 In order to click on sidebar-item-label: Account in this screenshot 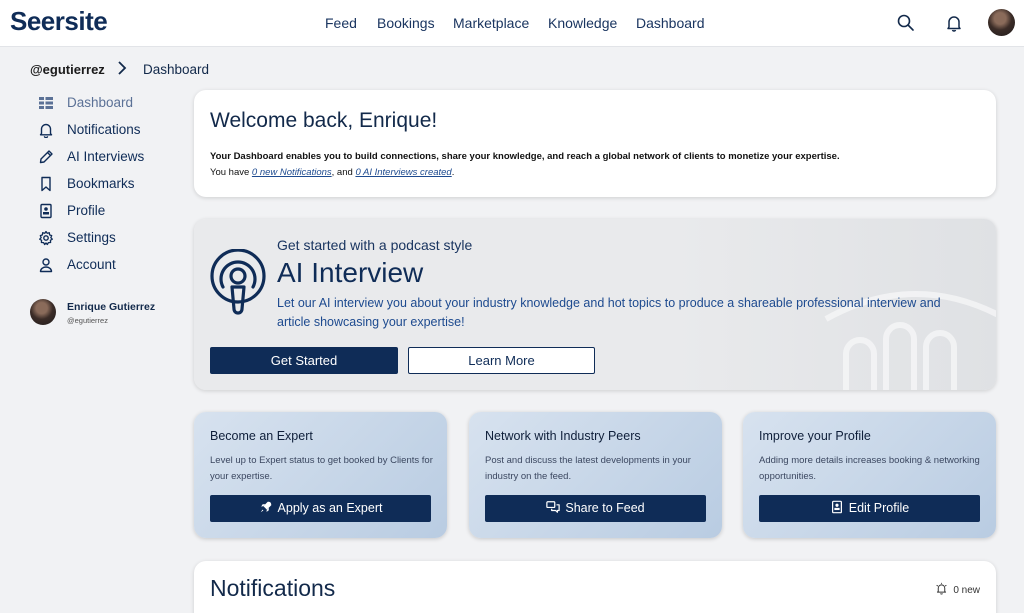, I will do `click(91, 264)`.